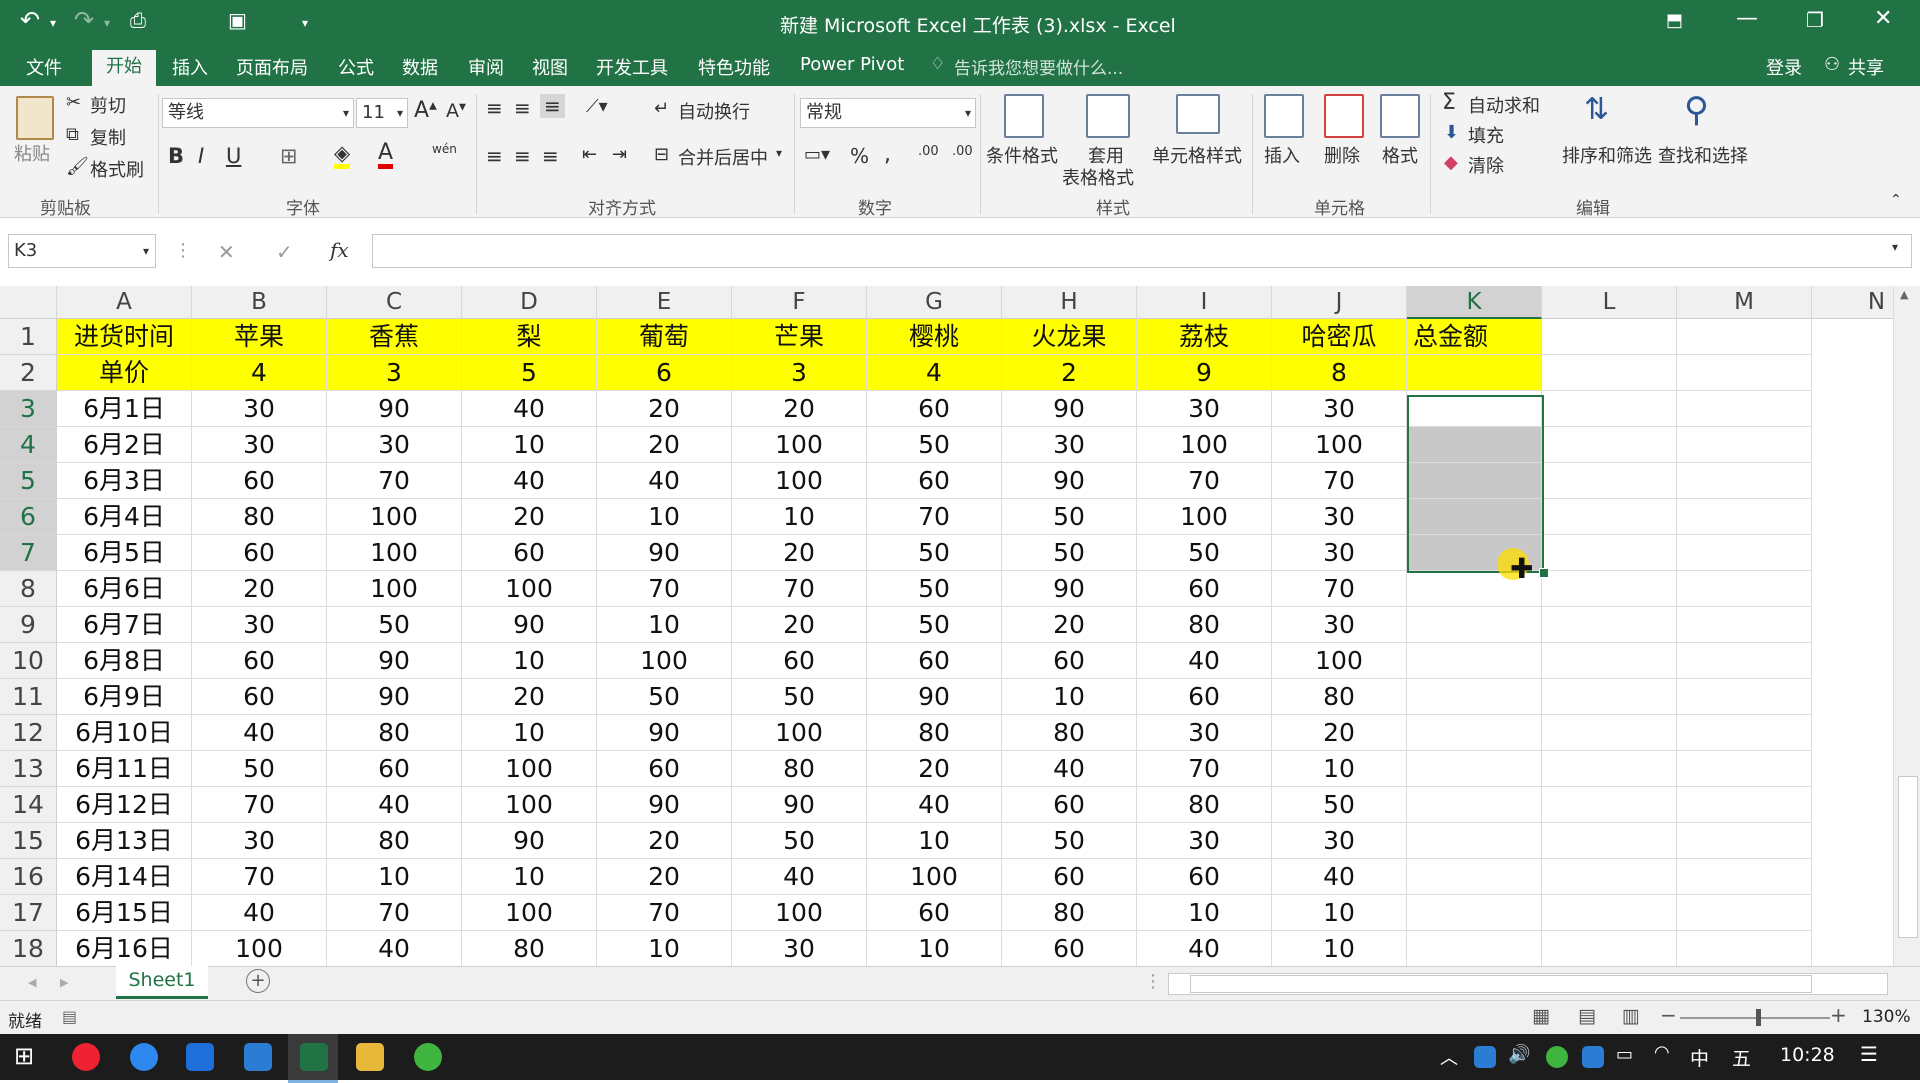 Image resolution: width=1920 pixels, height=1083 pixels. What do you see at coordinates (799, 697) in the screenshot?
I see `cell-f11: 50` at bounding box center [799, 697].